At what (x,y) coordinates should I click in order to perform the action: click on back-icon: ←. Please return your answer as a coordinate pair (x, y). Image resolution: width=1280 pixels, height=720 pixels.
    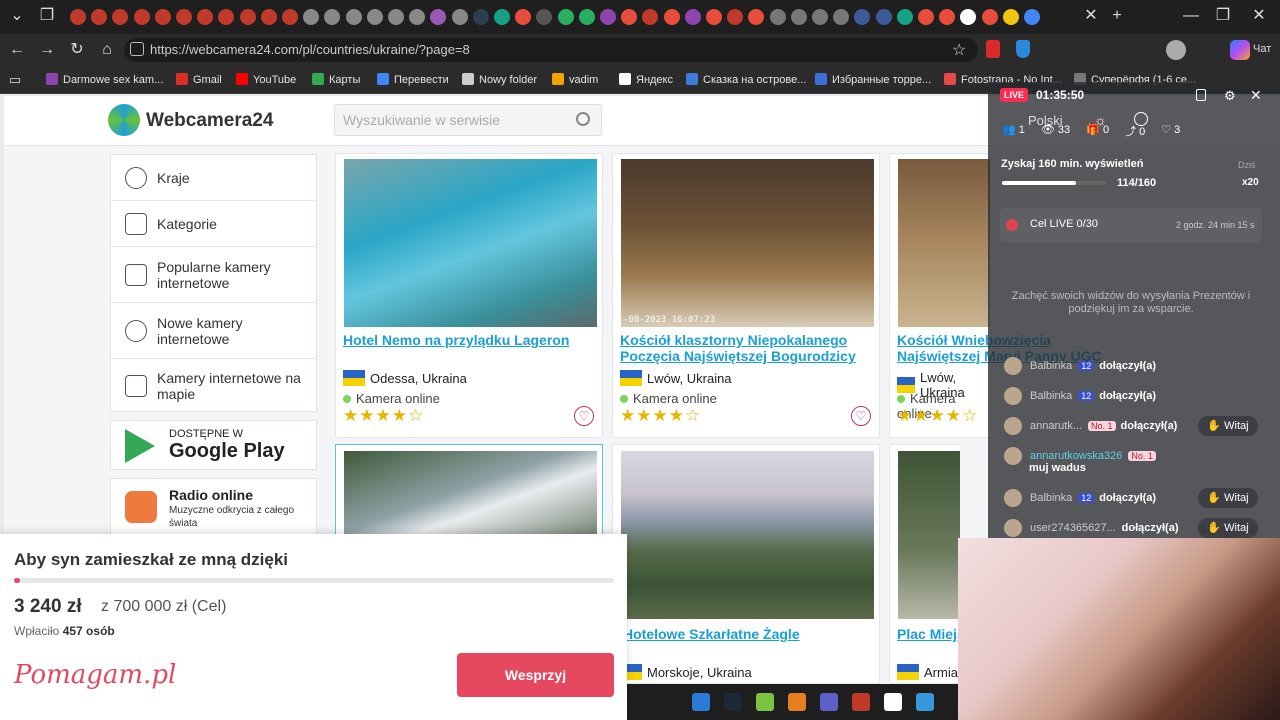
    Looking at the image, I should click on (17, 50).